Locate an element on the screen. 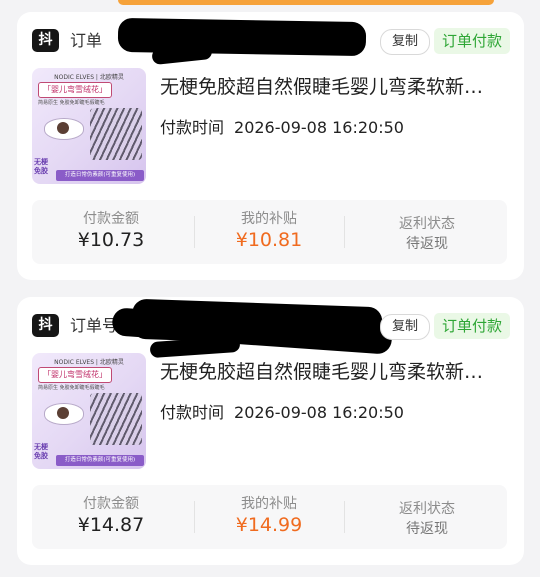 The height and width of the screenshot is (577, 540). subsidy-column: 我的补贴 ¥10.81 is located at coordinates (269, 232).